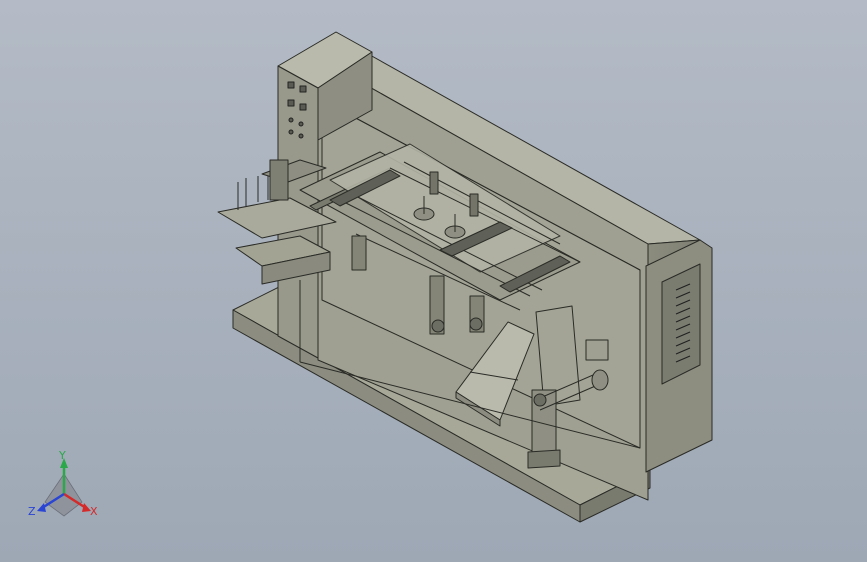 This screenshot has height=562, width=867. I want to click on axis-y-label: Y, so click(62, 455).